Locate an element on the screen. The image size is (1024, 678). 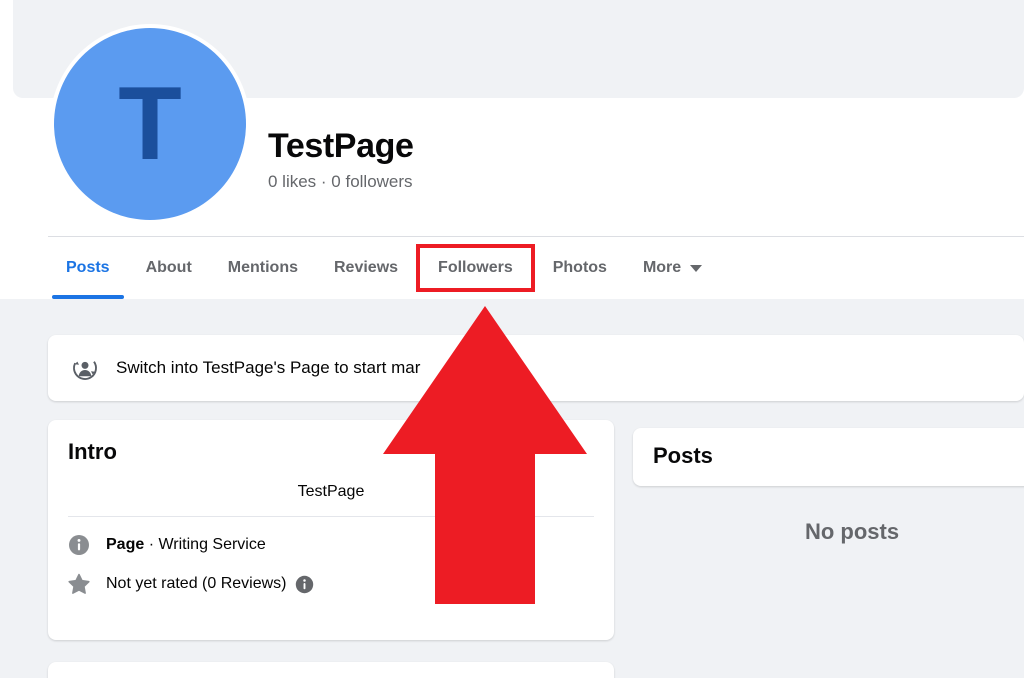
tab-followers: Followers is located at coordinates (475, 267).